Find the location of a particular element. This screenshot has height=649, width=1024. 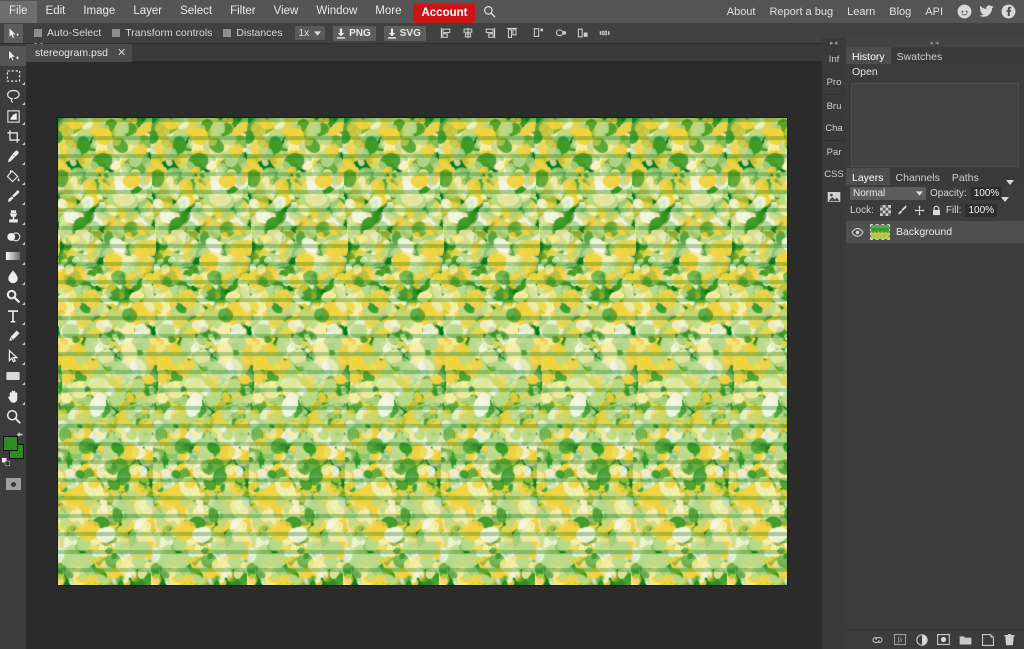

fill-caret-icon is located at coordinates (1005, 208).